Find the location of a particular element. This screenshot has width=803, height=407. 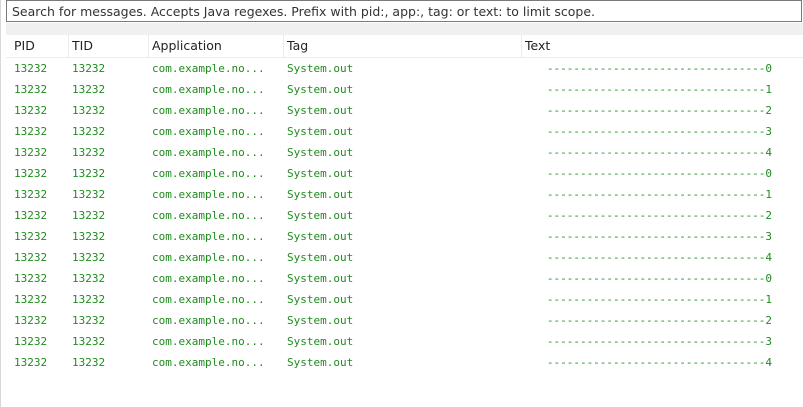

column-header-application: Application is located at coordinates (216, 46).